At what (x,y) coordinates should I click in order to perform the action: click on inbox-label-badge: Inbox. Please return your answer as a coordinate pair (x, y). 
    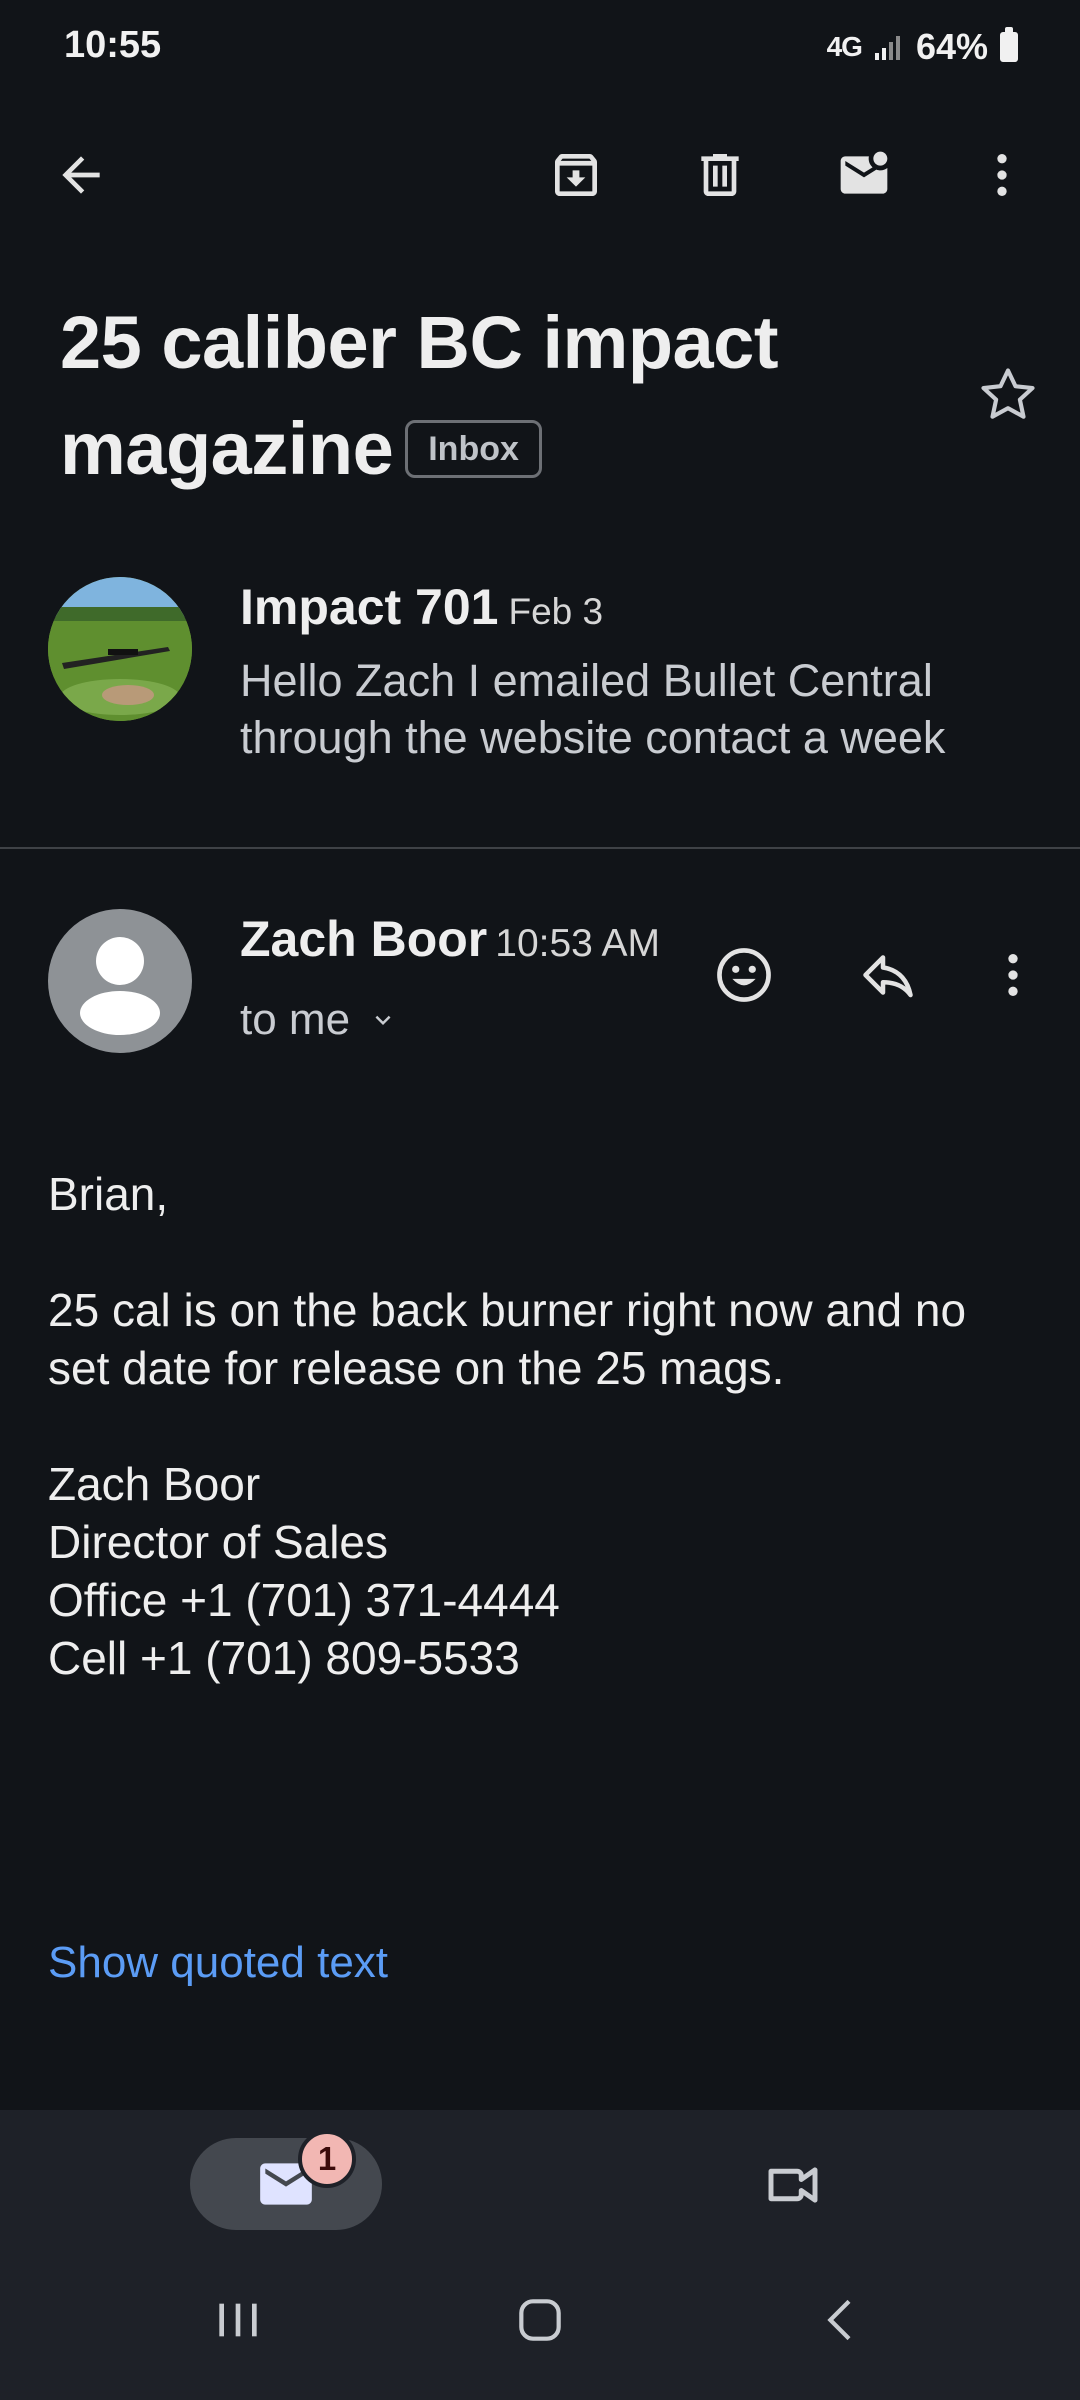
    Looking at the image, I should click on (473, 449).